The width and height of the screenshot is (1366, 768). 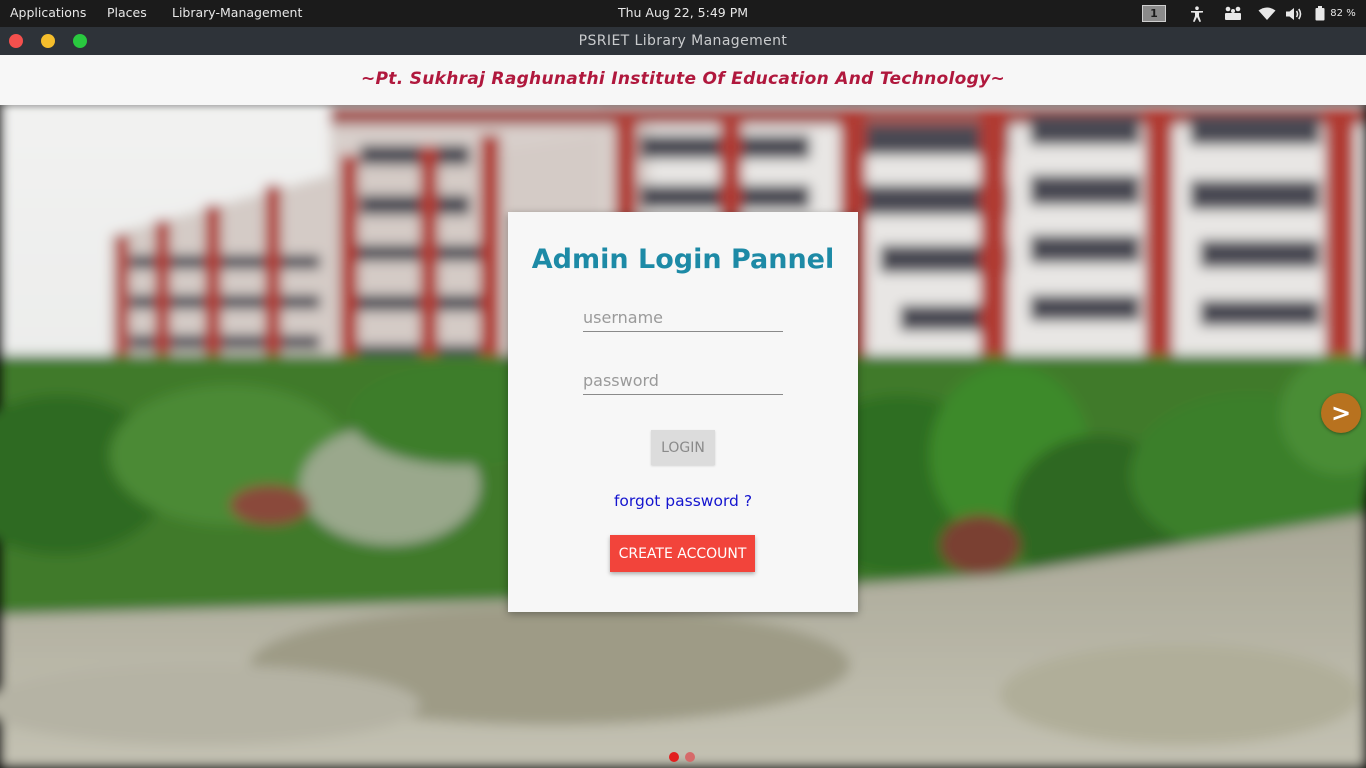 What do you see at coordinates (1197, 13) in the screenshot?
I see `accessibility-icon` at bounding box center [1197, 13].